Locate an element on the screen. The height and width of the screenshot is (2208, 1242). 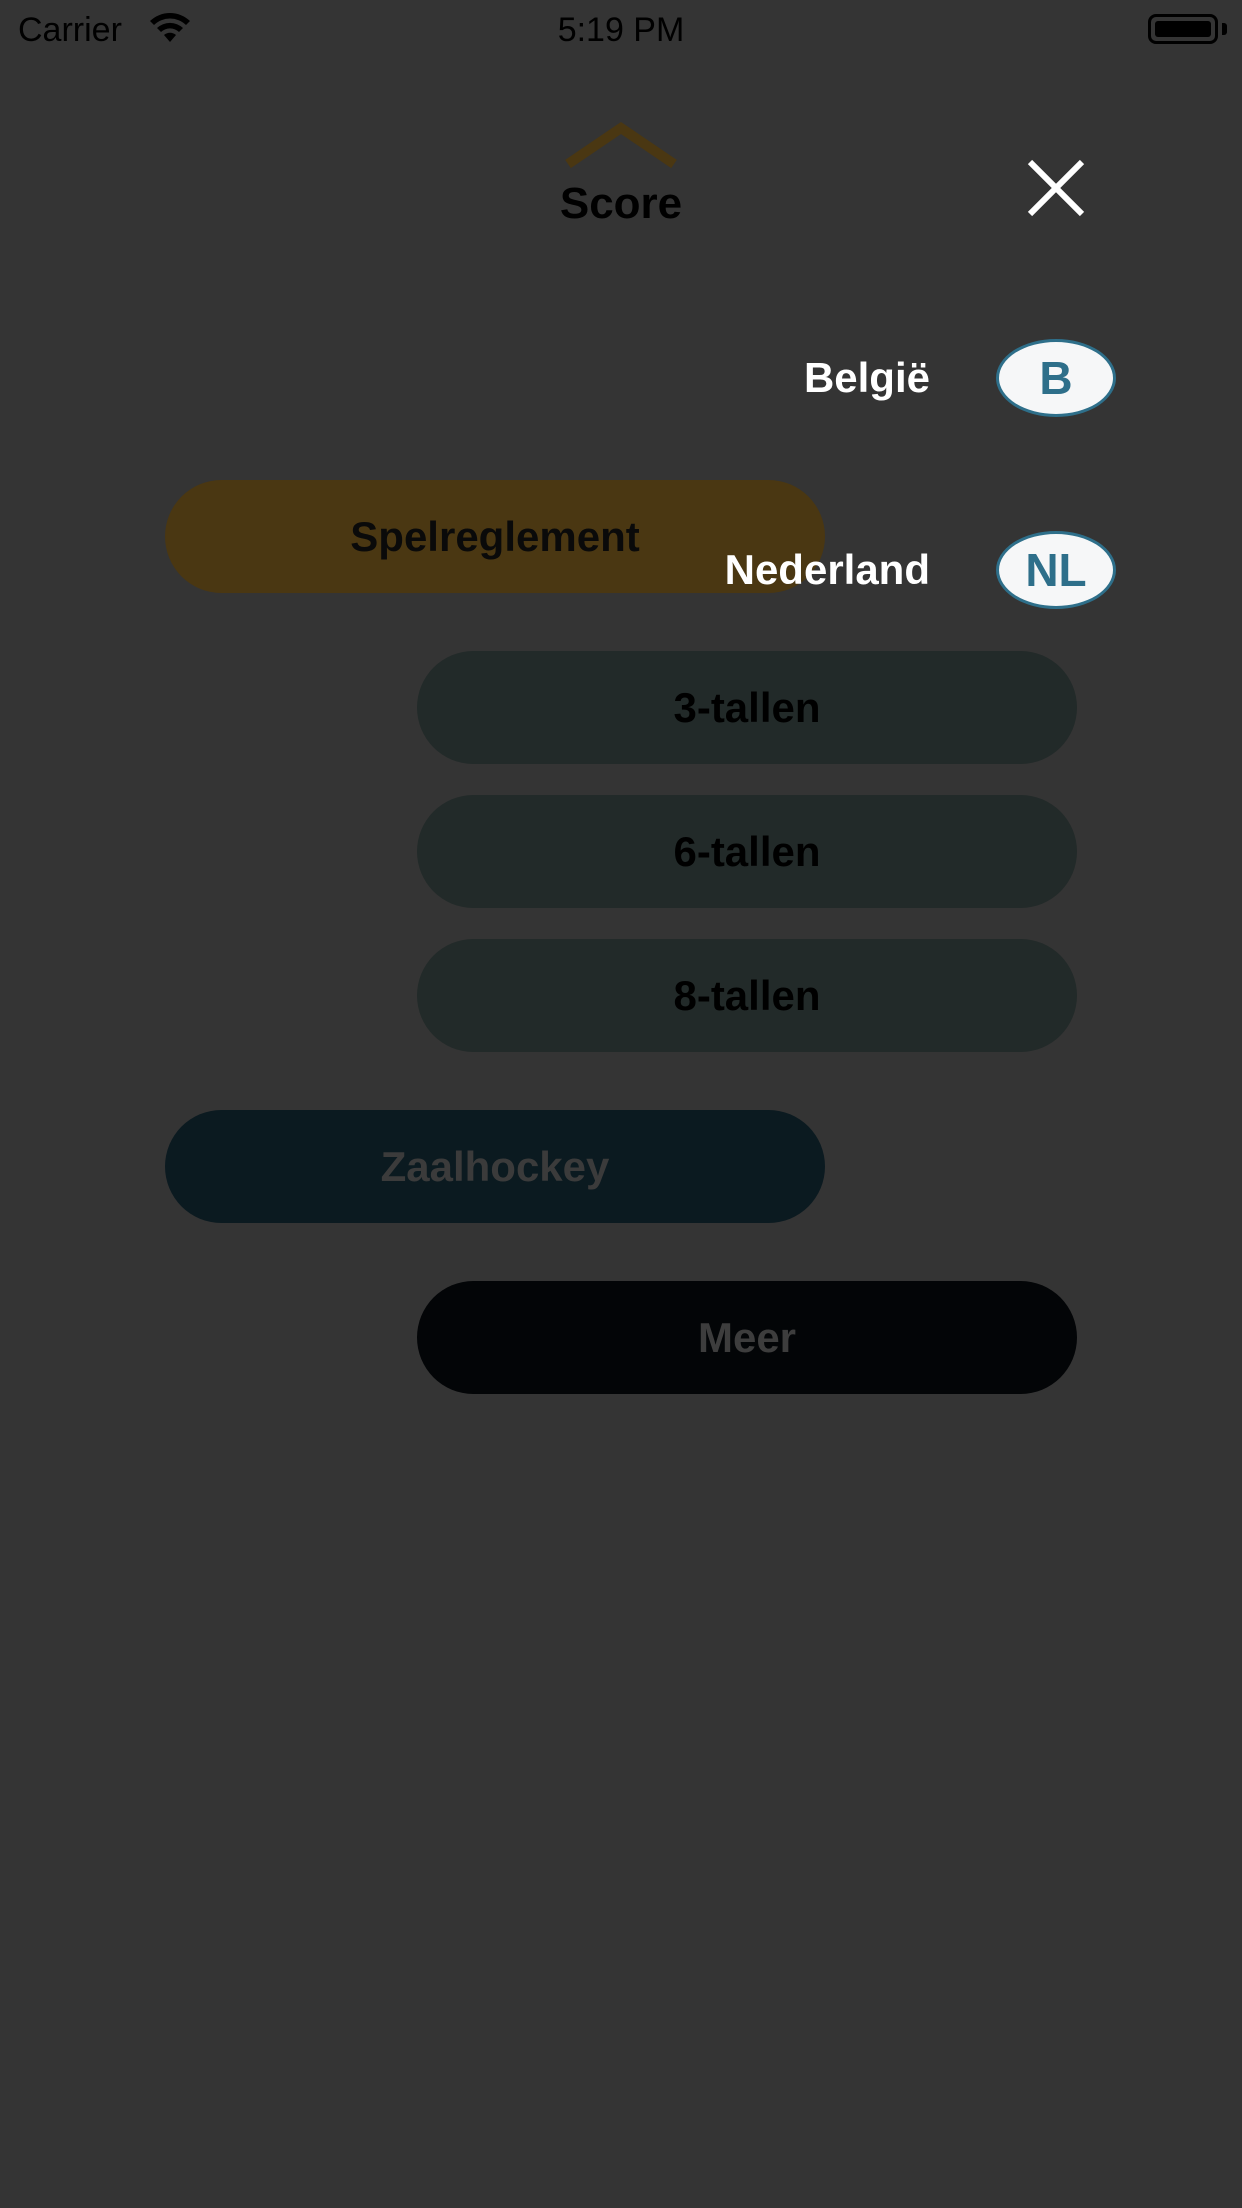
language-nederland-badge: NL is located at coordinates (1056, 570).